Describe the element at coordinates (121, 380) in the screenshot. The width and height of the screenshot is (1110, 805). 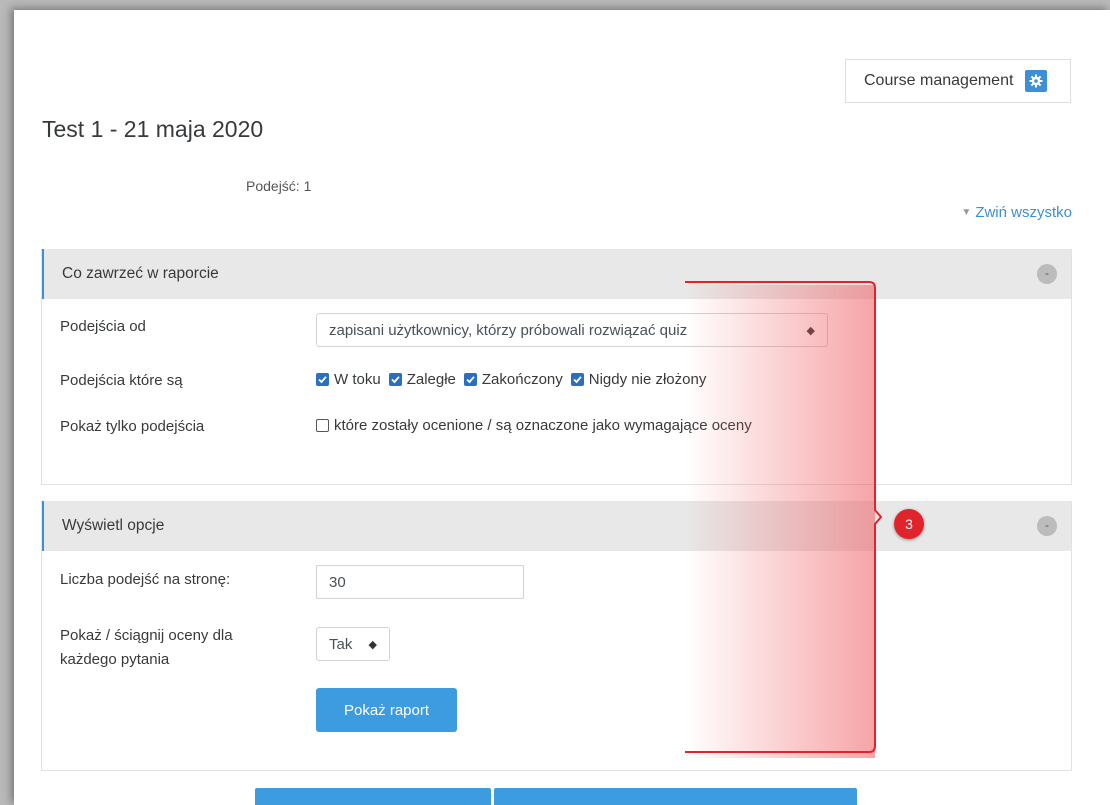
I see `attempts-that-are-label: Podejścia które są` at that location.